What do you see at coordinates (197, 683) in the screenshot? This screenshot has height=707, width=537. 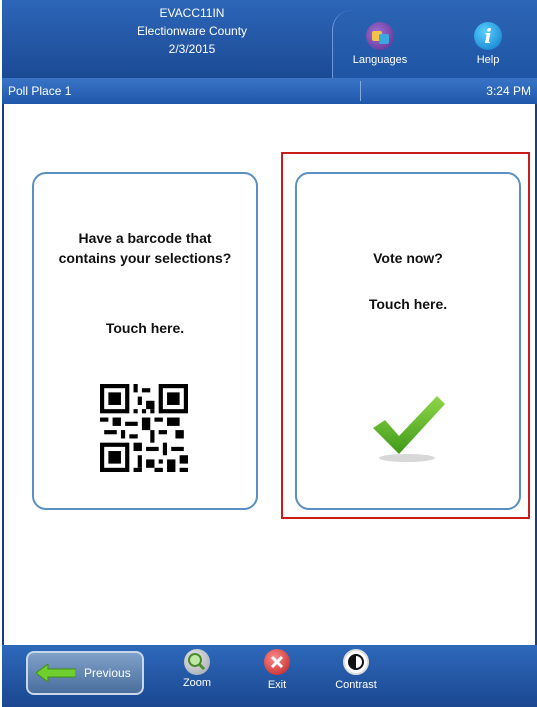 I see `zoom-label: Zoom` at bounding box center [197, 683].